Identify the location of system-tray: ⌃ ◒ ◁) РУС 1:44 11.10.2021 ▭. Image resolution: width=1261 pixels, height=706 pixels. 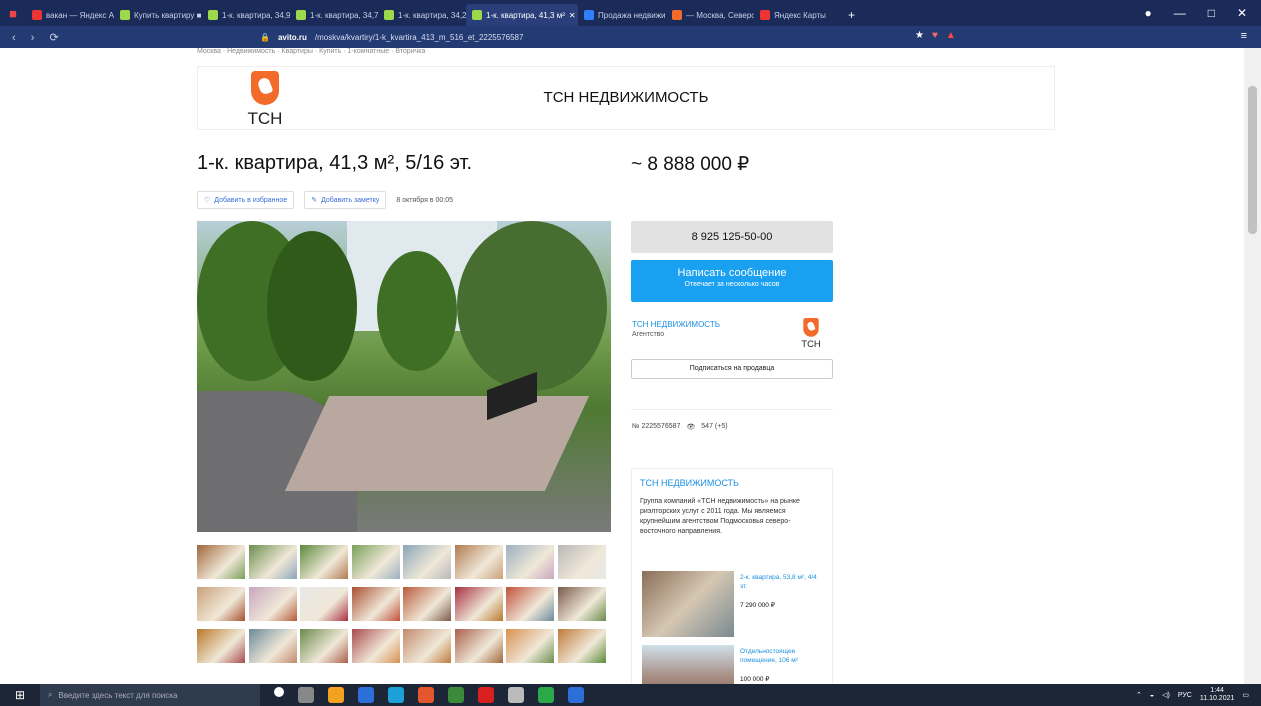
(1198, 695).